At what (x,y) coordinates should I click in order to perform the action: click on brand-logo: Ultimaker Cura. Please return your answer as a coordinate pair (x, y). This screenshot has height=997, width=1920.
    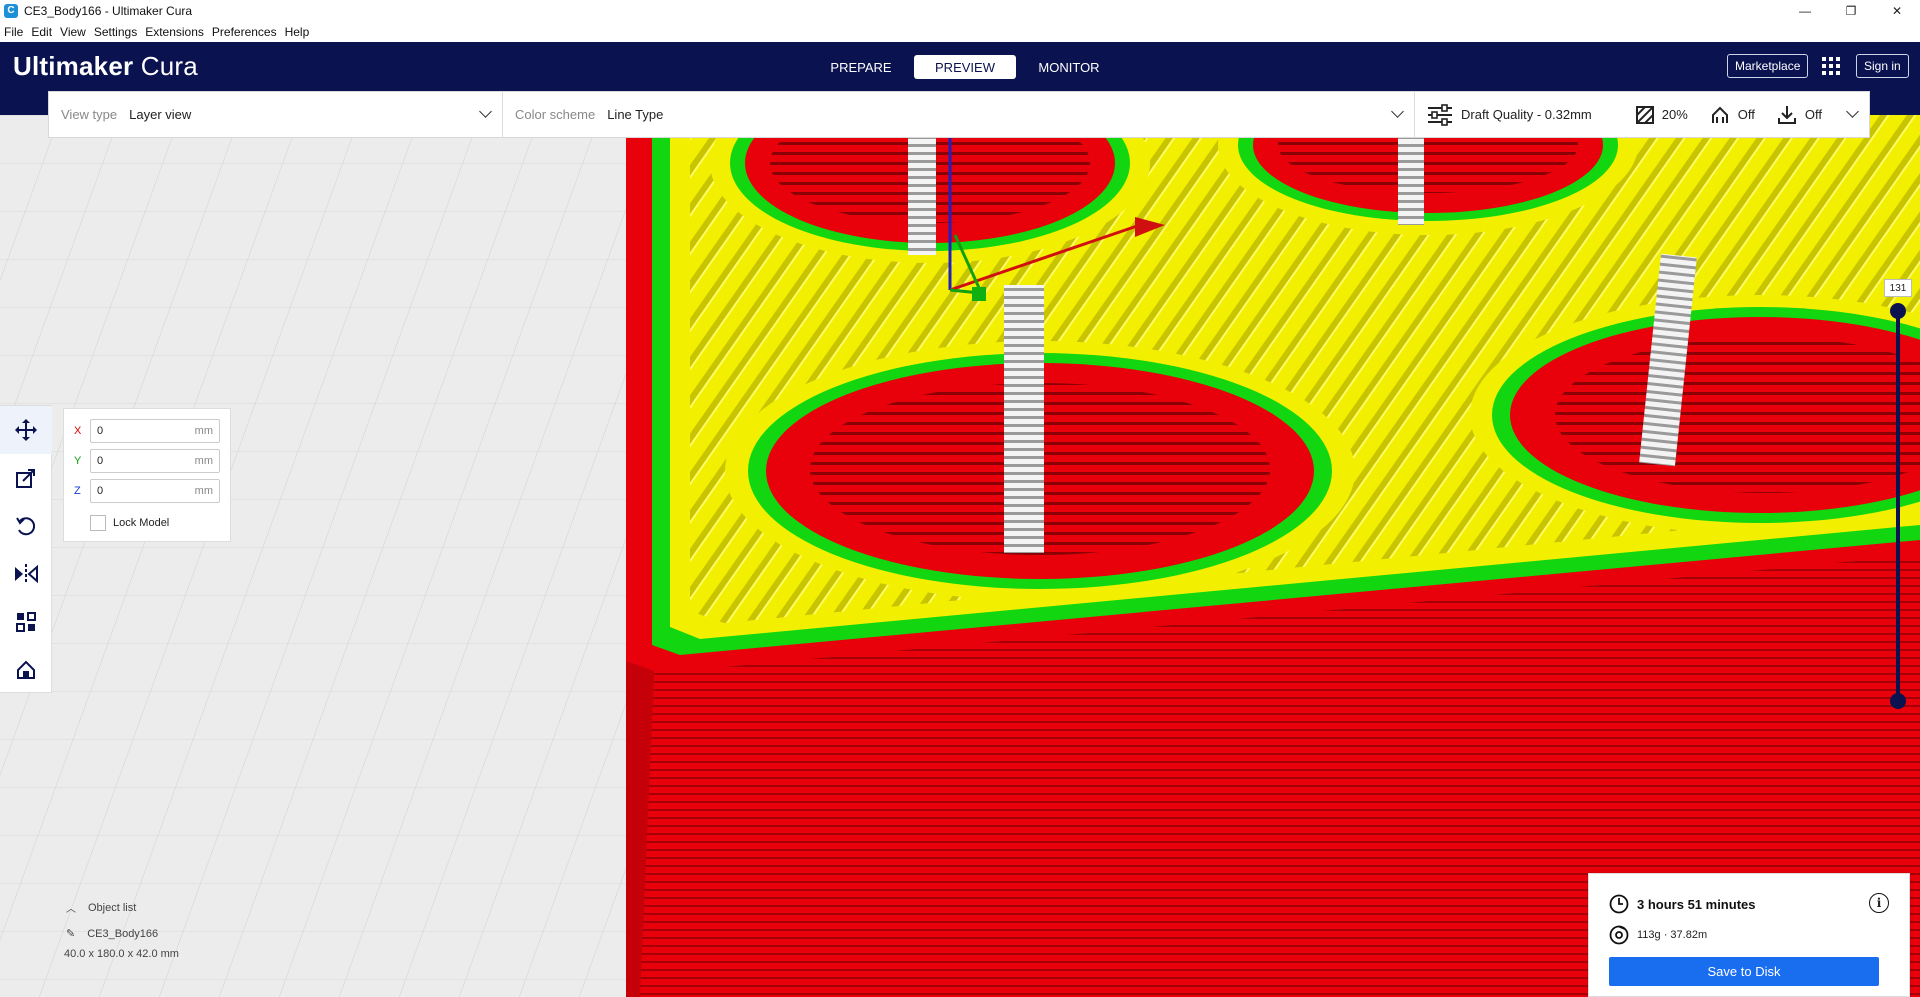
    Looking at the image, I should click on (105, 66).